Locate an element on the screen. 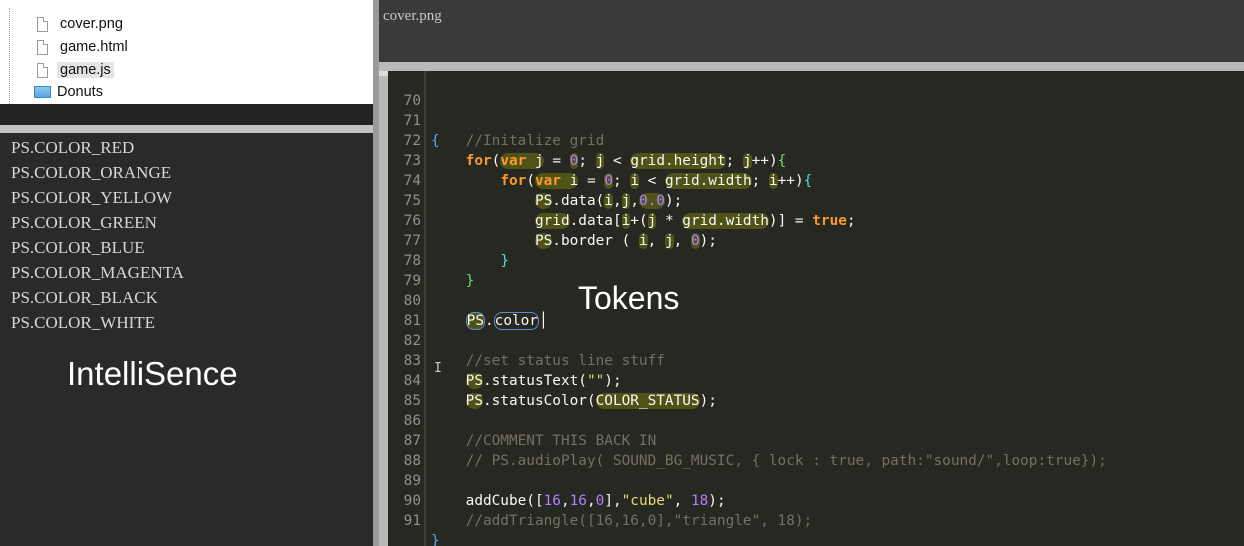  tree-item-label: game.html is located at coordinates (94, 47).